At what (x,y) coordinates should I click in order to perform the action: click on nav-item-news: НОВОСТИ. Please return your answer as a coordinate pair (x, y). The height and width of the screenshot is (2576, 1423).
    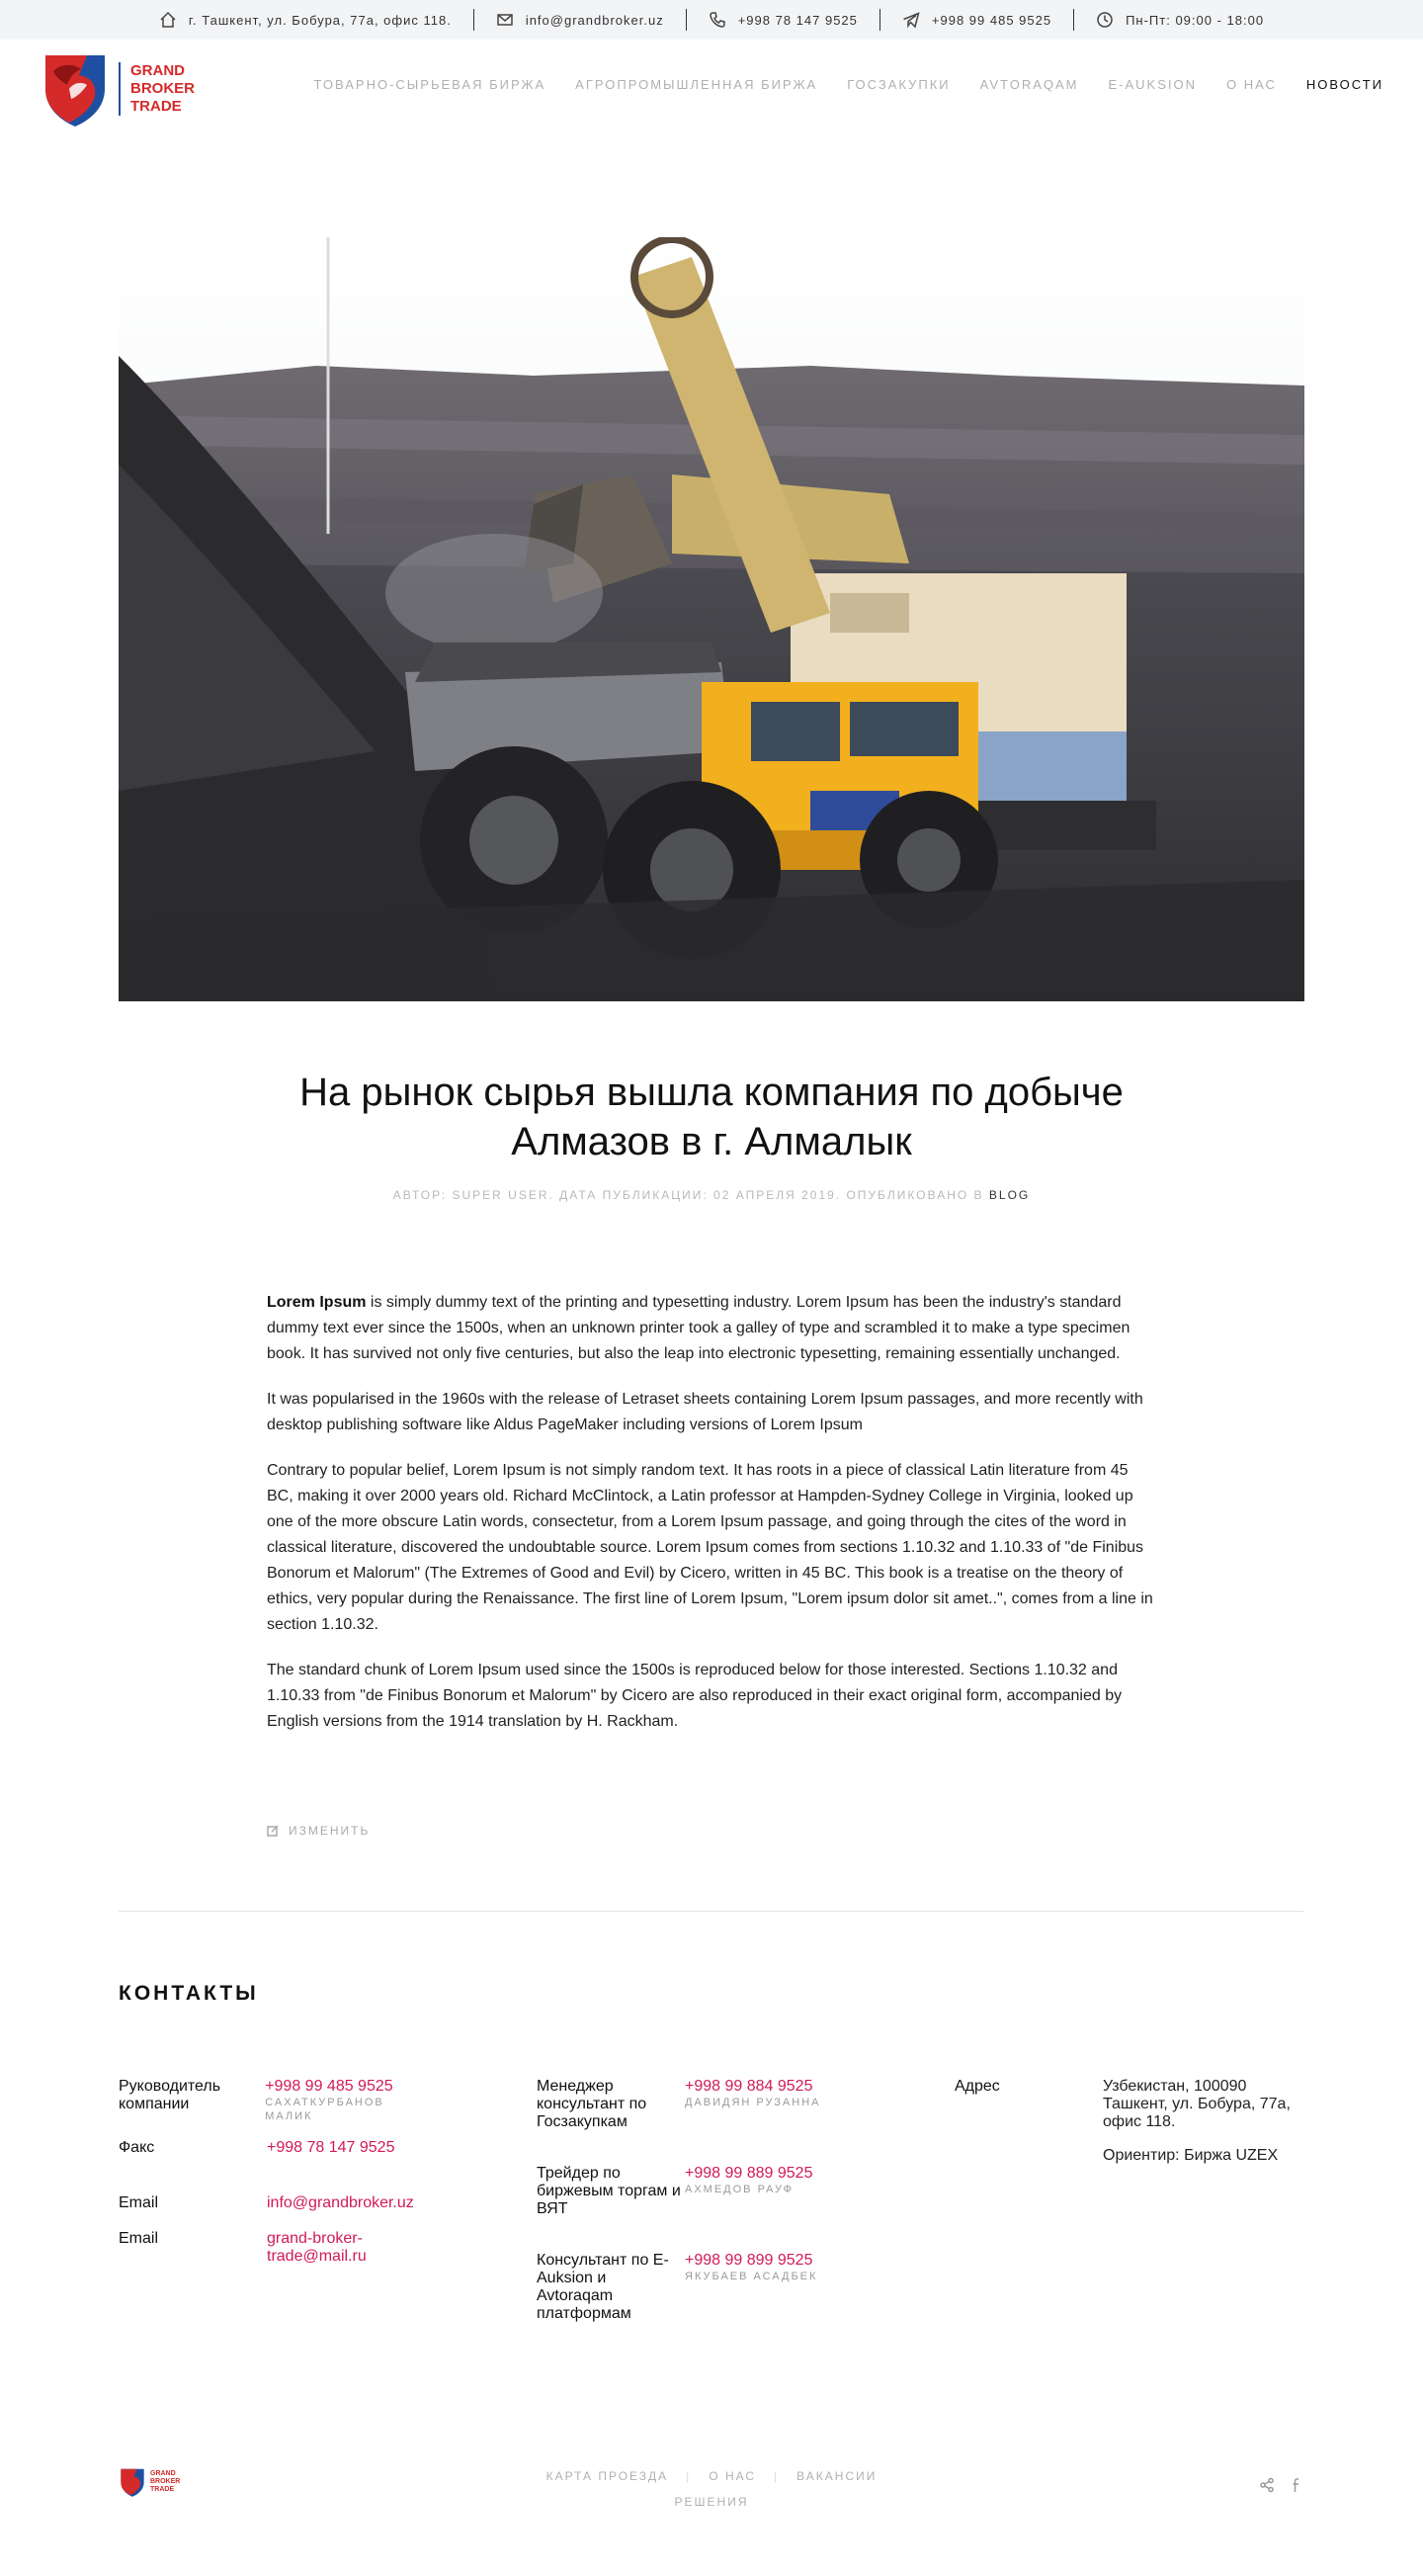
    Looking at the image, I should click on (1344, 84).